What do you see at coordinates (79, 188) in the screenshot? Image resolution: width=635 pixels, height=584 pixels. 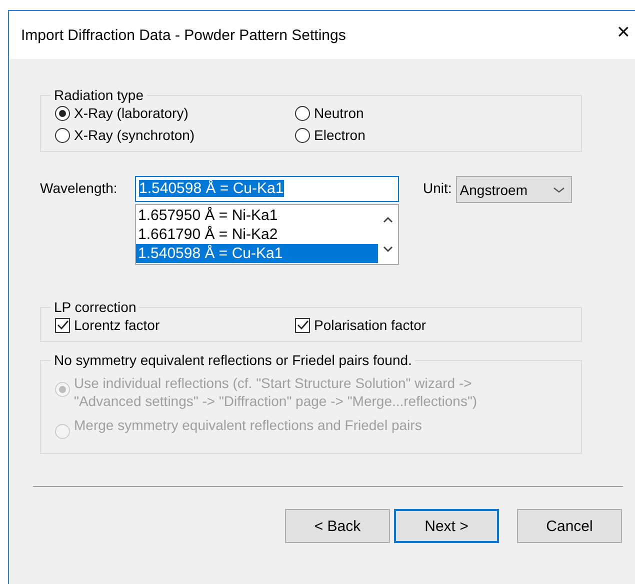 I see `wavelength-label: Wavelength:` at bounding box center [79, 188].